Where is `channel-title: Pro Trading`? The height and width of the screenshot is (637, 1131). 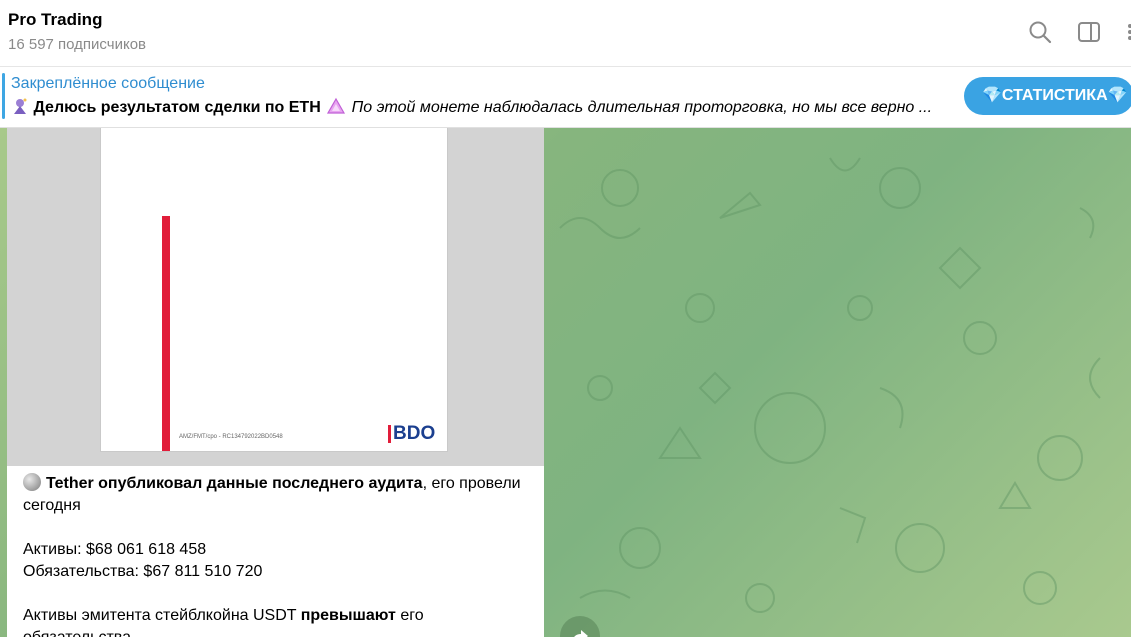
channel-title: Pro Trading is located at coordinates (55, 20).